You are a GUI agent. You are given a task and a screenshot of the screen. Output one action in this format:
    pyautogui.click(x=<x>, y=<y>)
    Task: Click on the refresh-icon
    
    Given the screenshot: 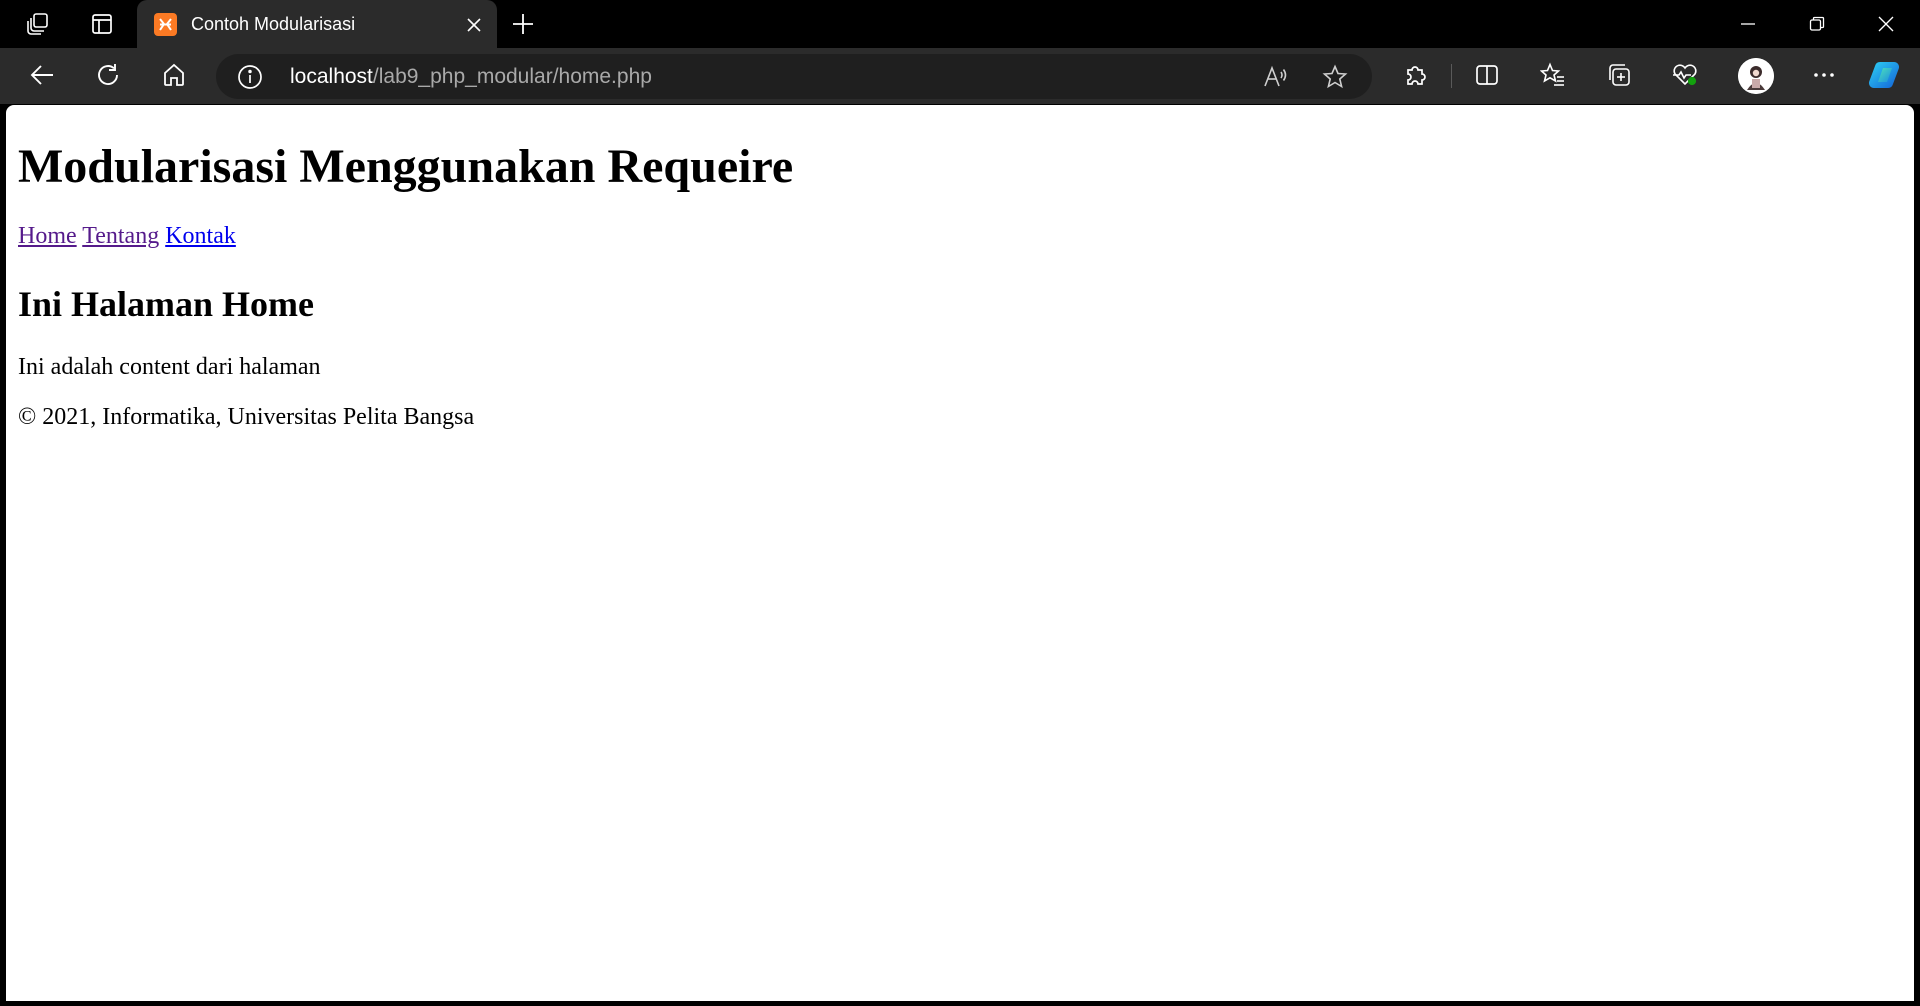 What is the action you would take?
    pyautogui.click(x=108, y=74)
    